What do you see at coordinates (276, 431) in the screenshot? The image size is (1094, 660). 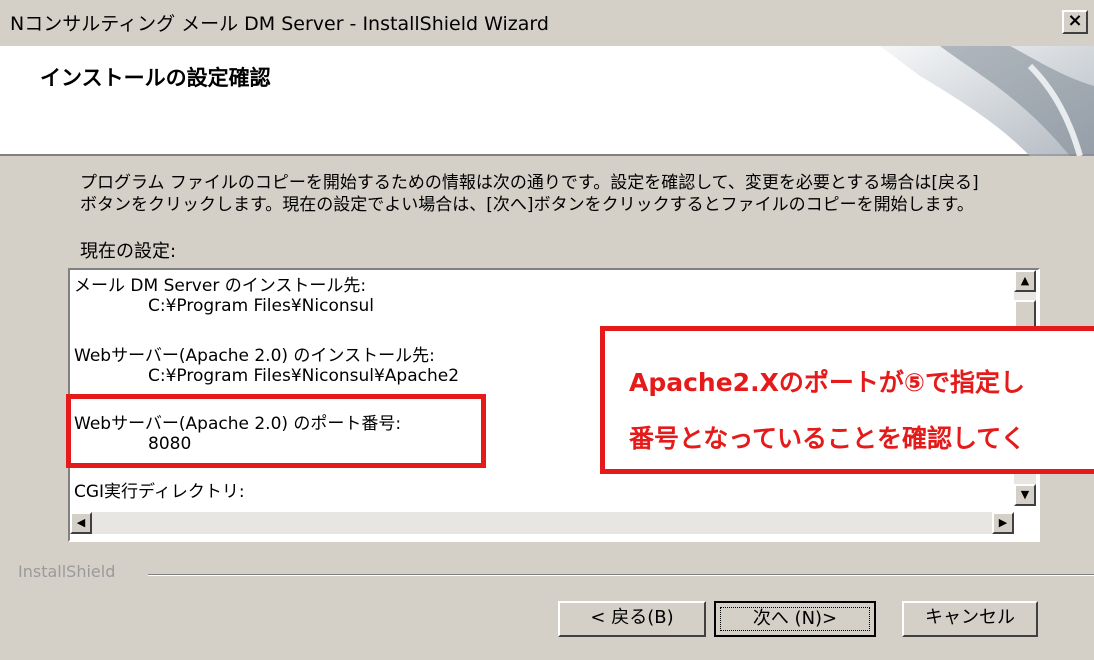 I see `port-highlight-box` at bounding box center [276, 431].